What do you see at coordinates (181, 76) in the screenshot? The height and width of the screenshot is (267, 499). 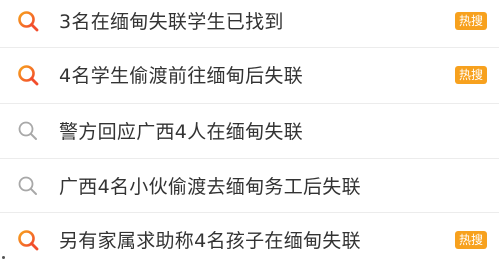 I see `search-item-label: 4名学生偷渡前往缅甸后失联` at bounding box center [181, 76].